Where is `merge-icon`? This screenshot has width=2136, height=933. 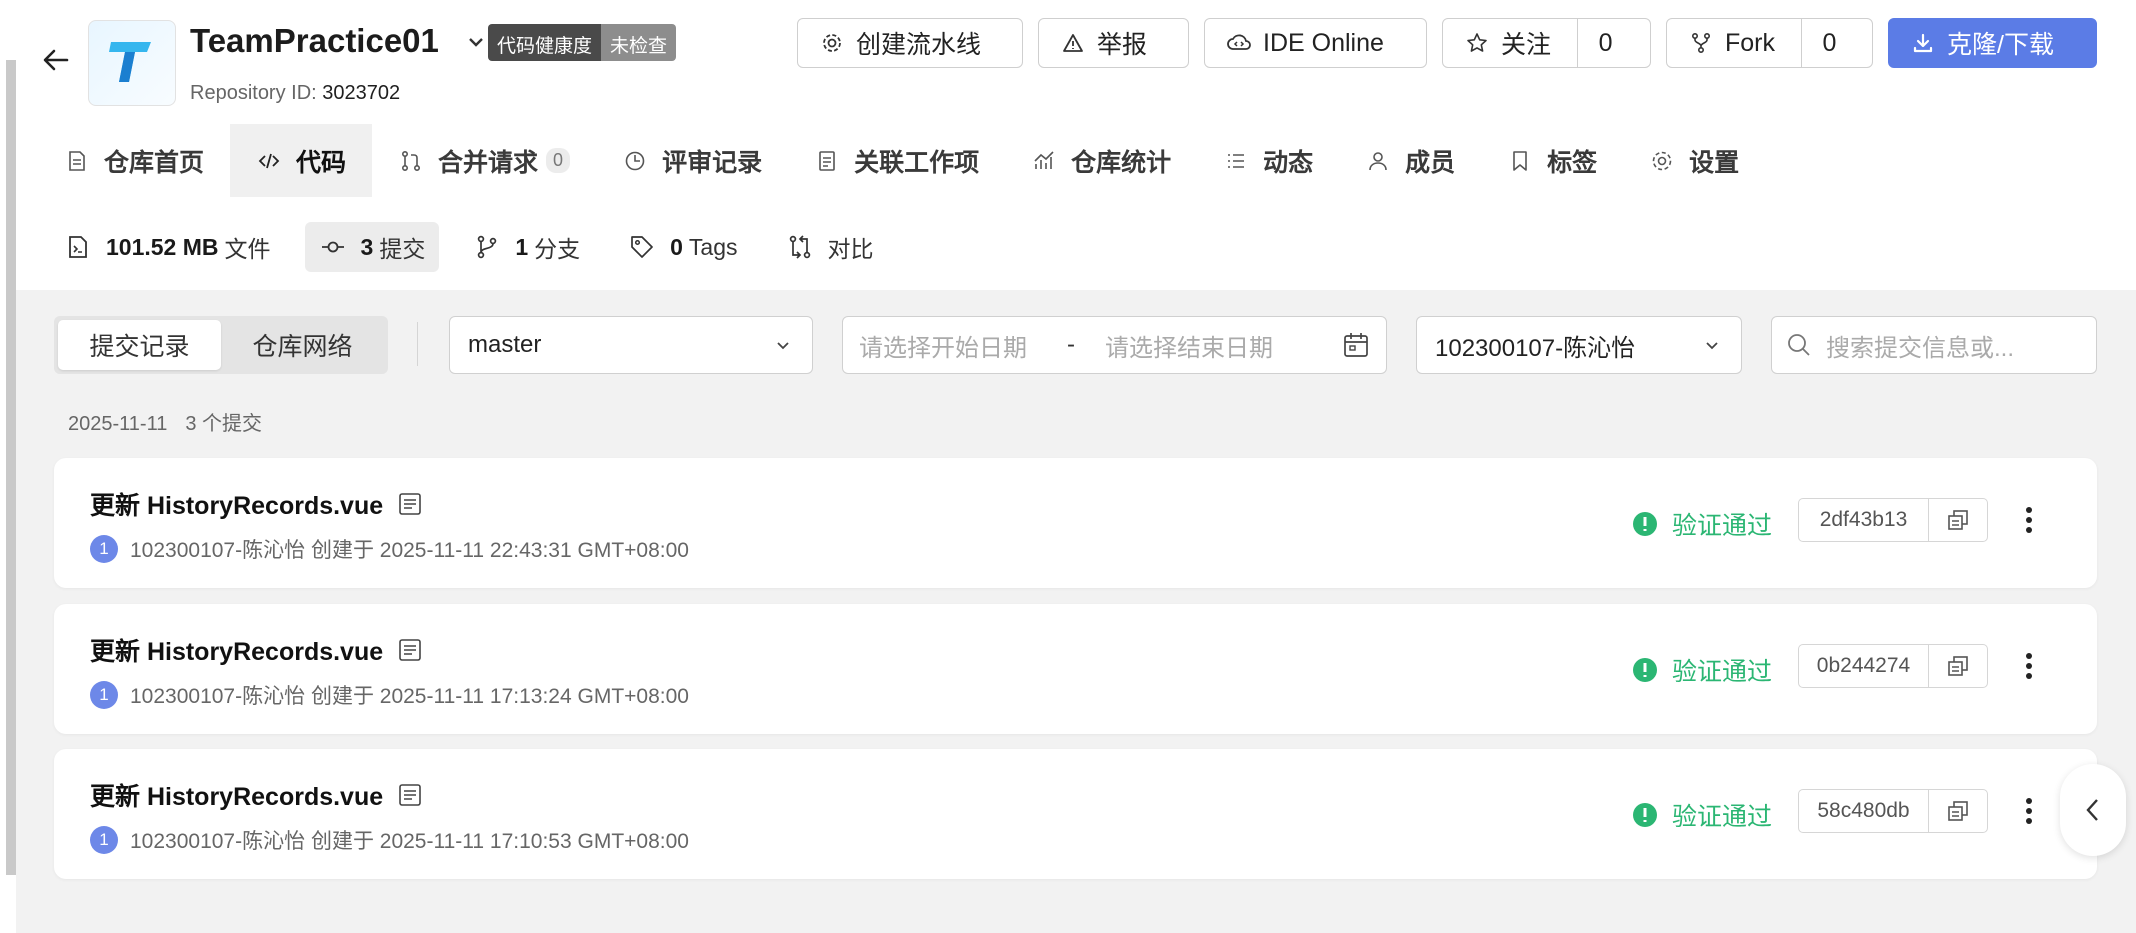 merge-icon is located at coordinates (411, 161).